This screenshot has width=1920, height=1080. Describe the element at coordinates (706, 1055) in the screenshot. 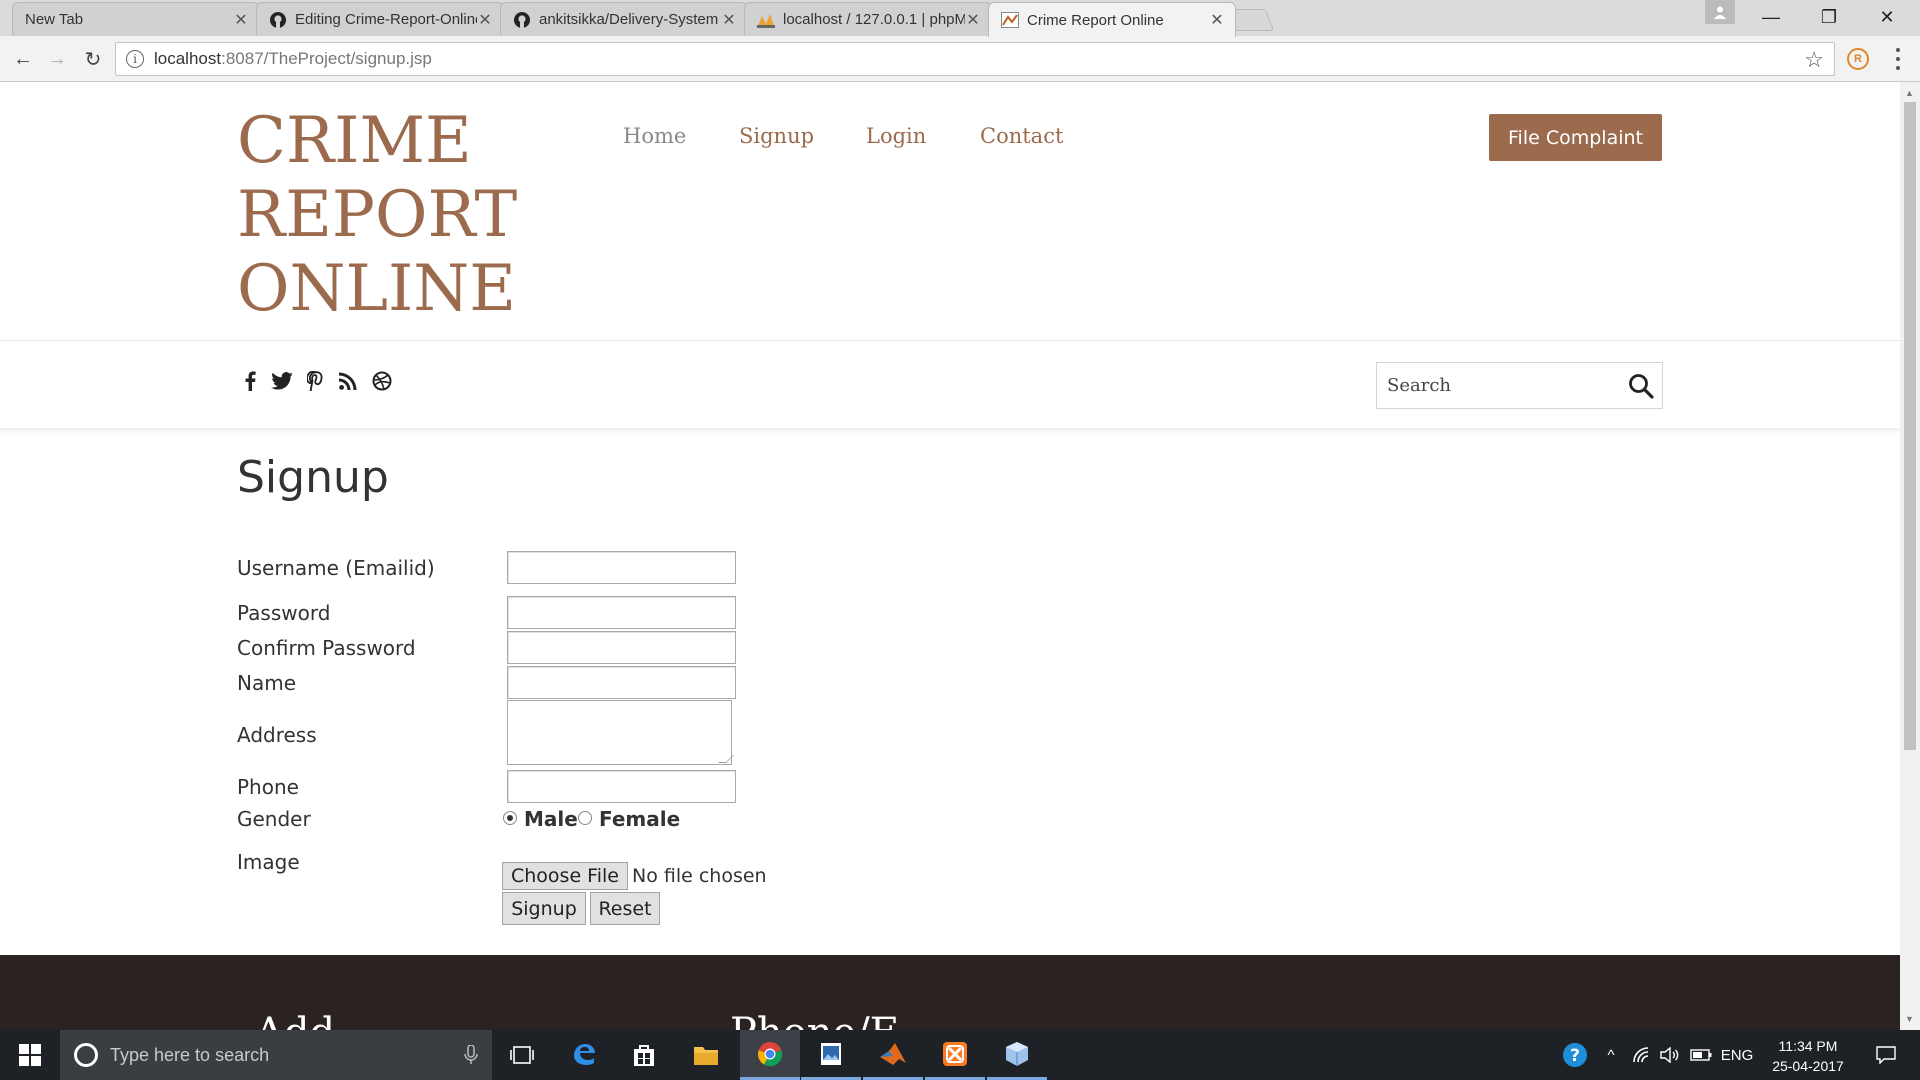

I see `file-explorer-icon` at that location.